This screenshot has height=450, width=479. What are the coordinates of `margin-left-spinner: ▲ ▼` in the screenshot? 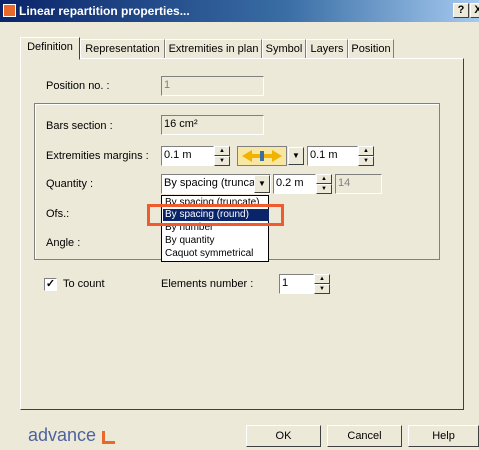 It's located at (222, 156).